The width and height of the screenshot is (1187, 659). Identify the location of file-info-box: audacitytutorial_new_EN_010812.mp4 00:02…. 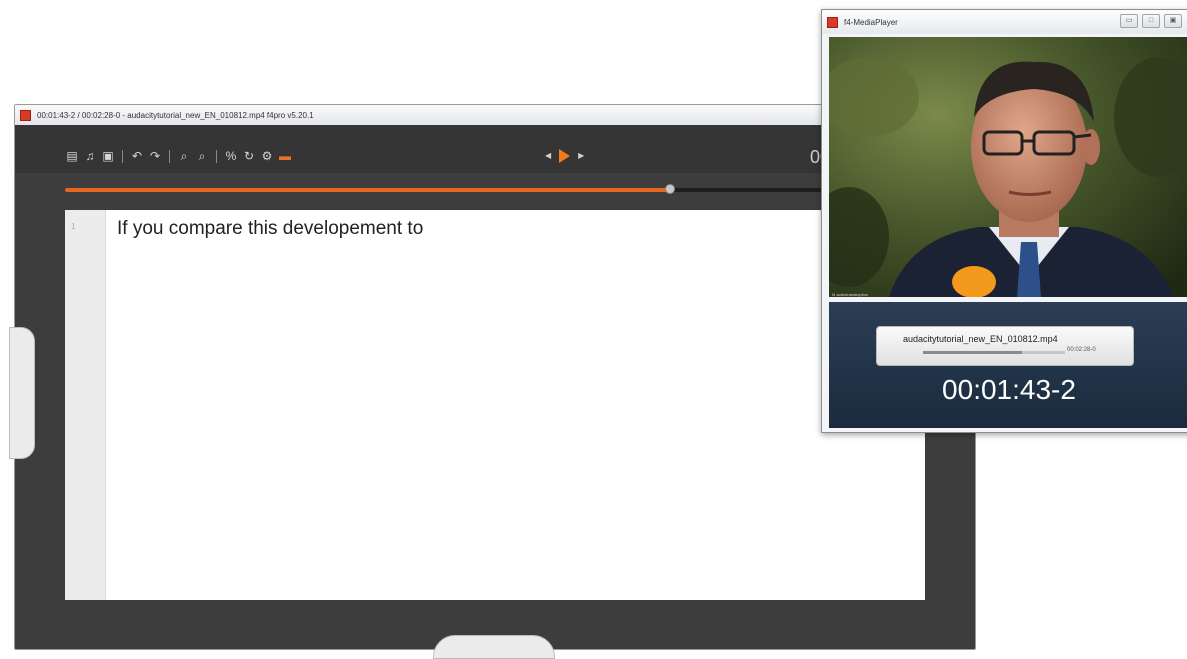
(1005, 346).